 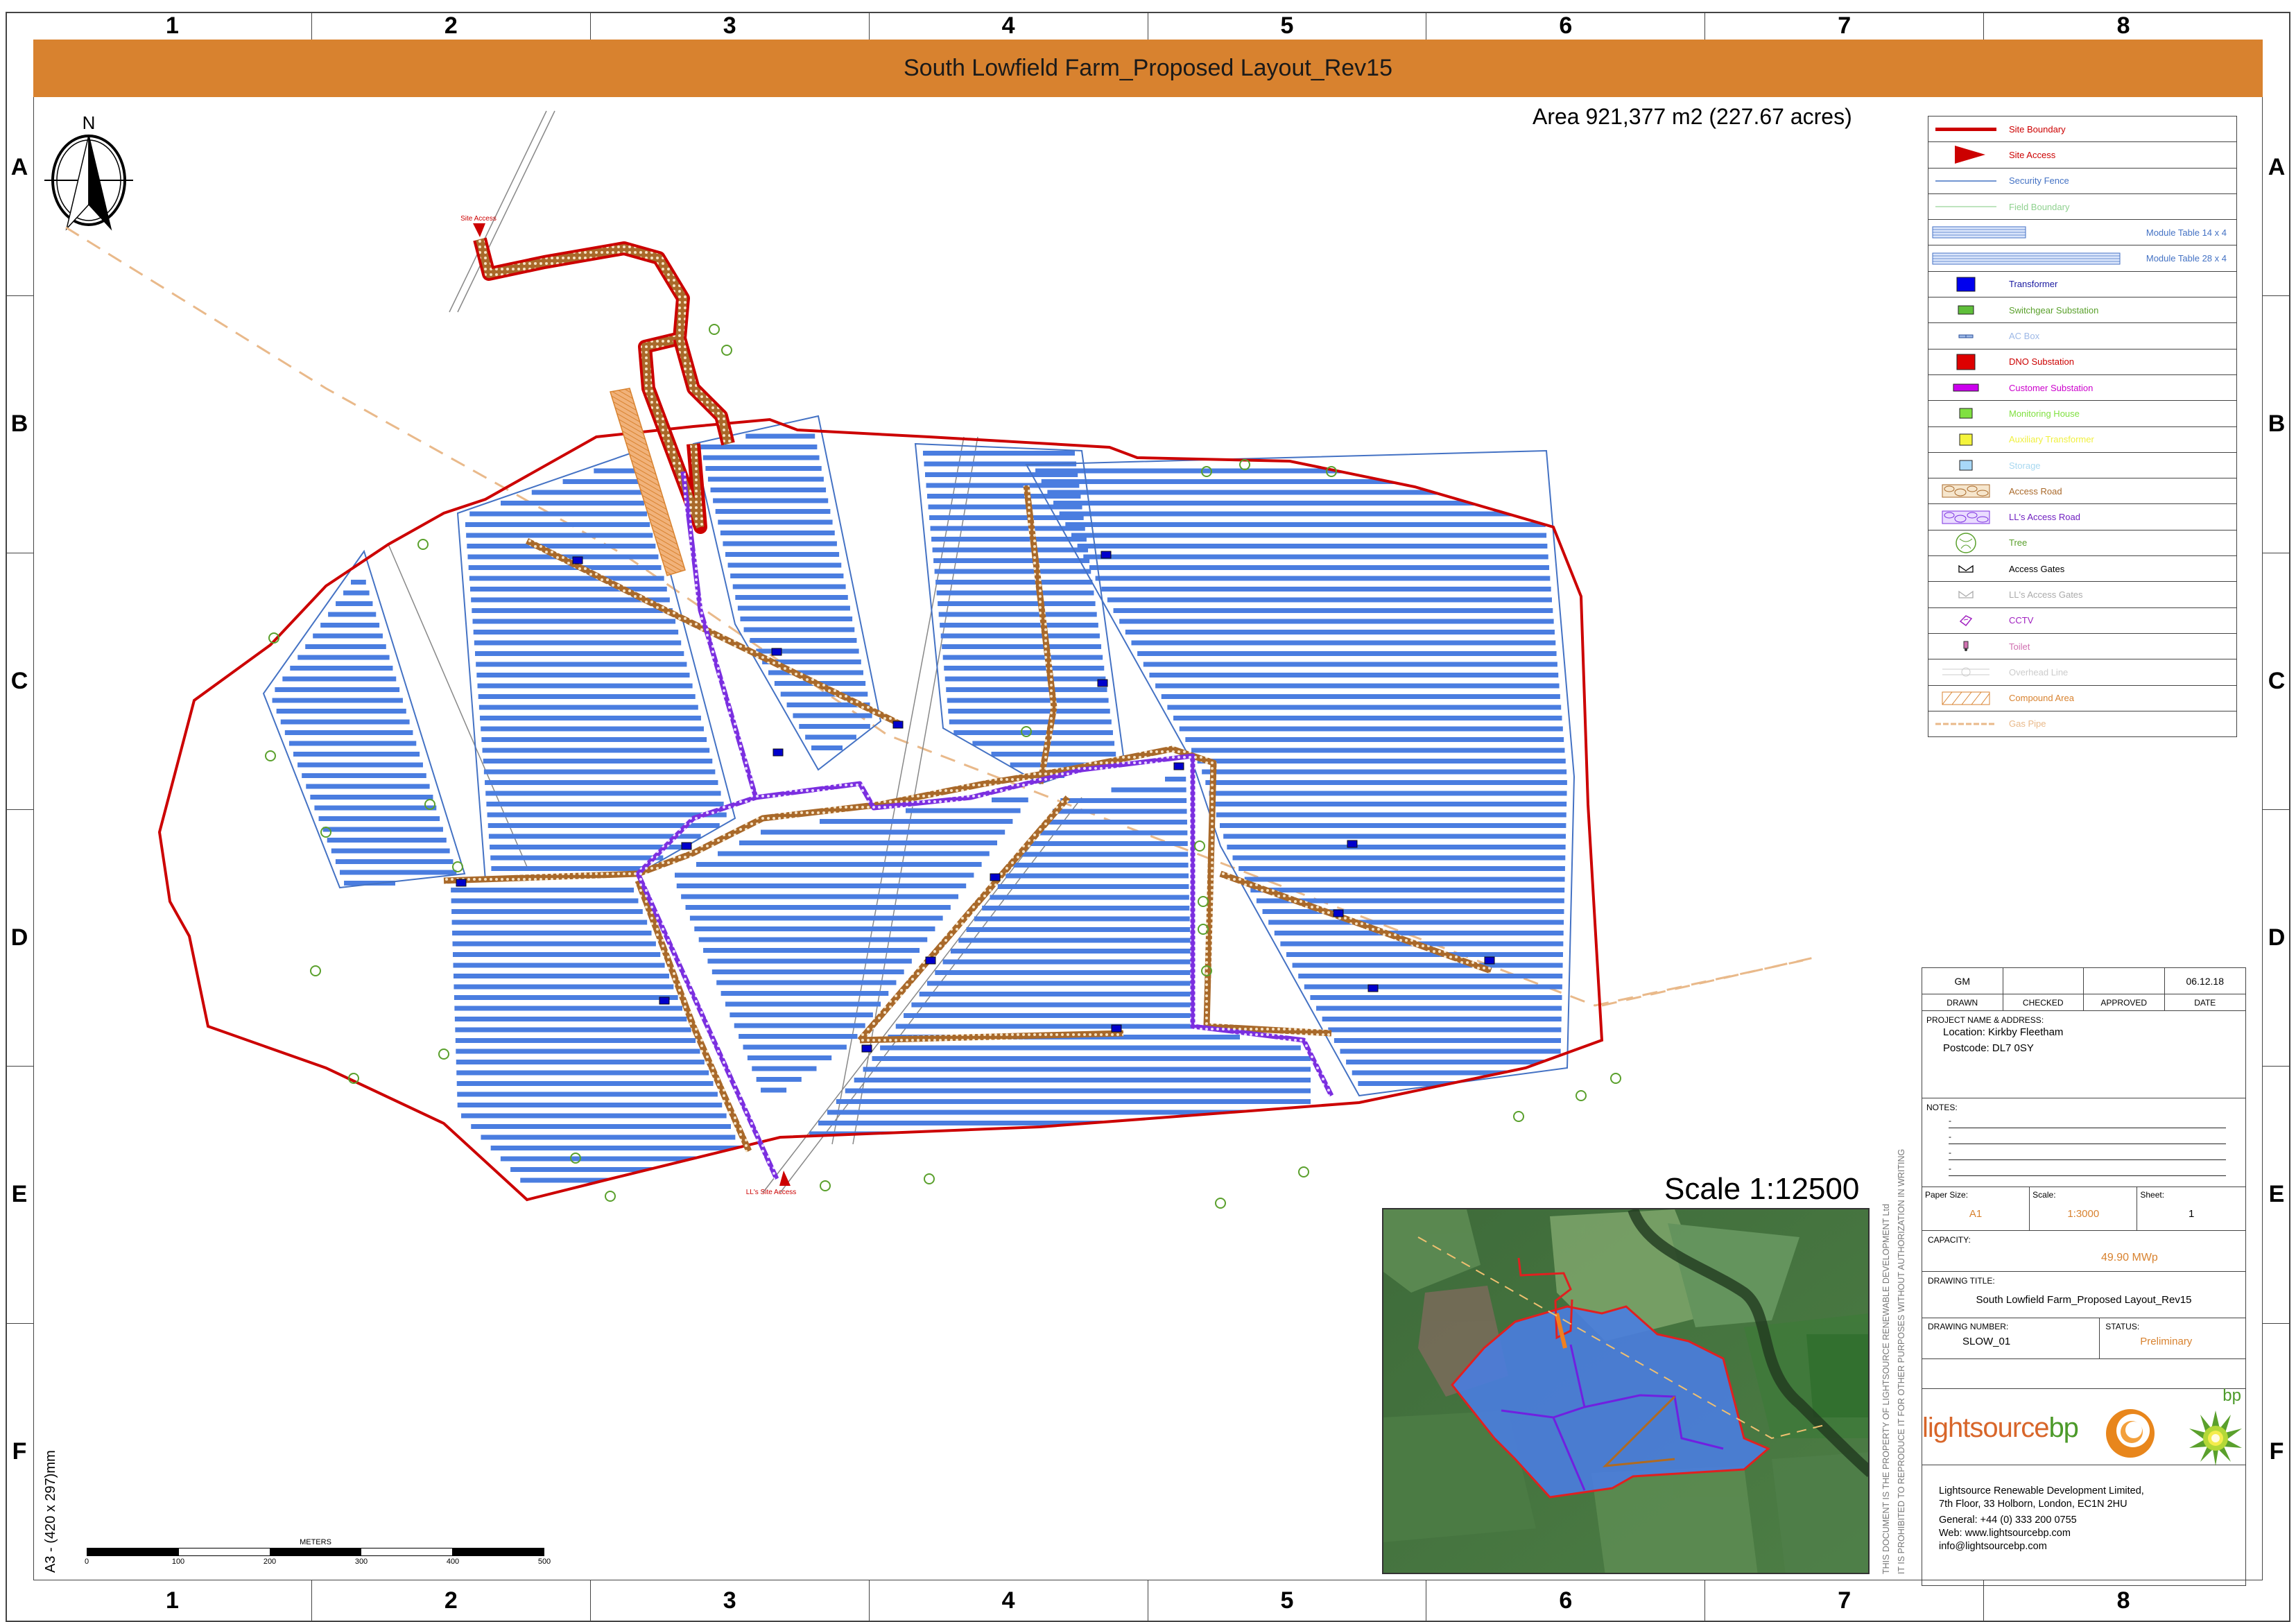 What do you see at coordinates (2082, 362) in the screenshot?
I see `legend-item-dno-square: DNO Substation` at bounding box center [2082, 362].